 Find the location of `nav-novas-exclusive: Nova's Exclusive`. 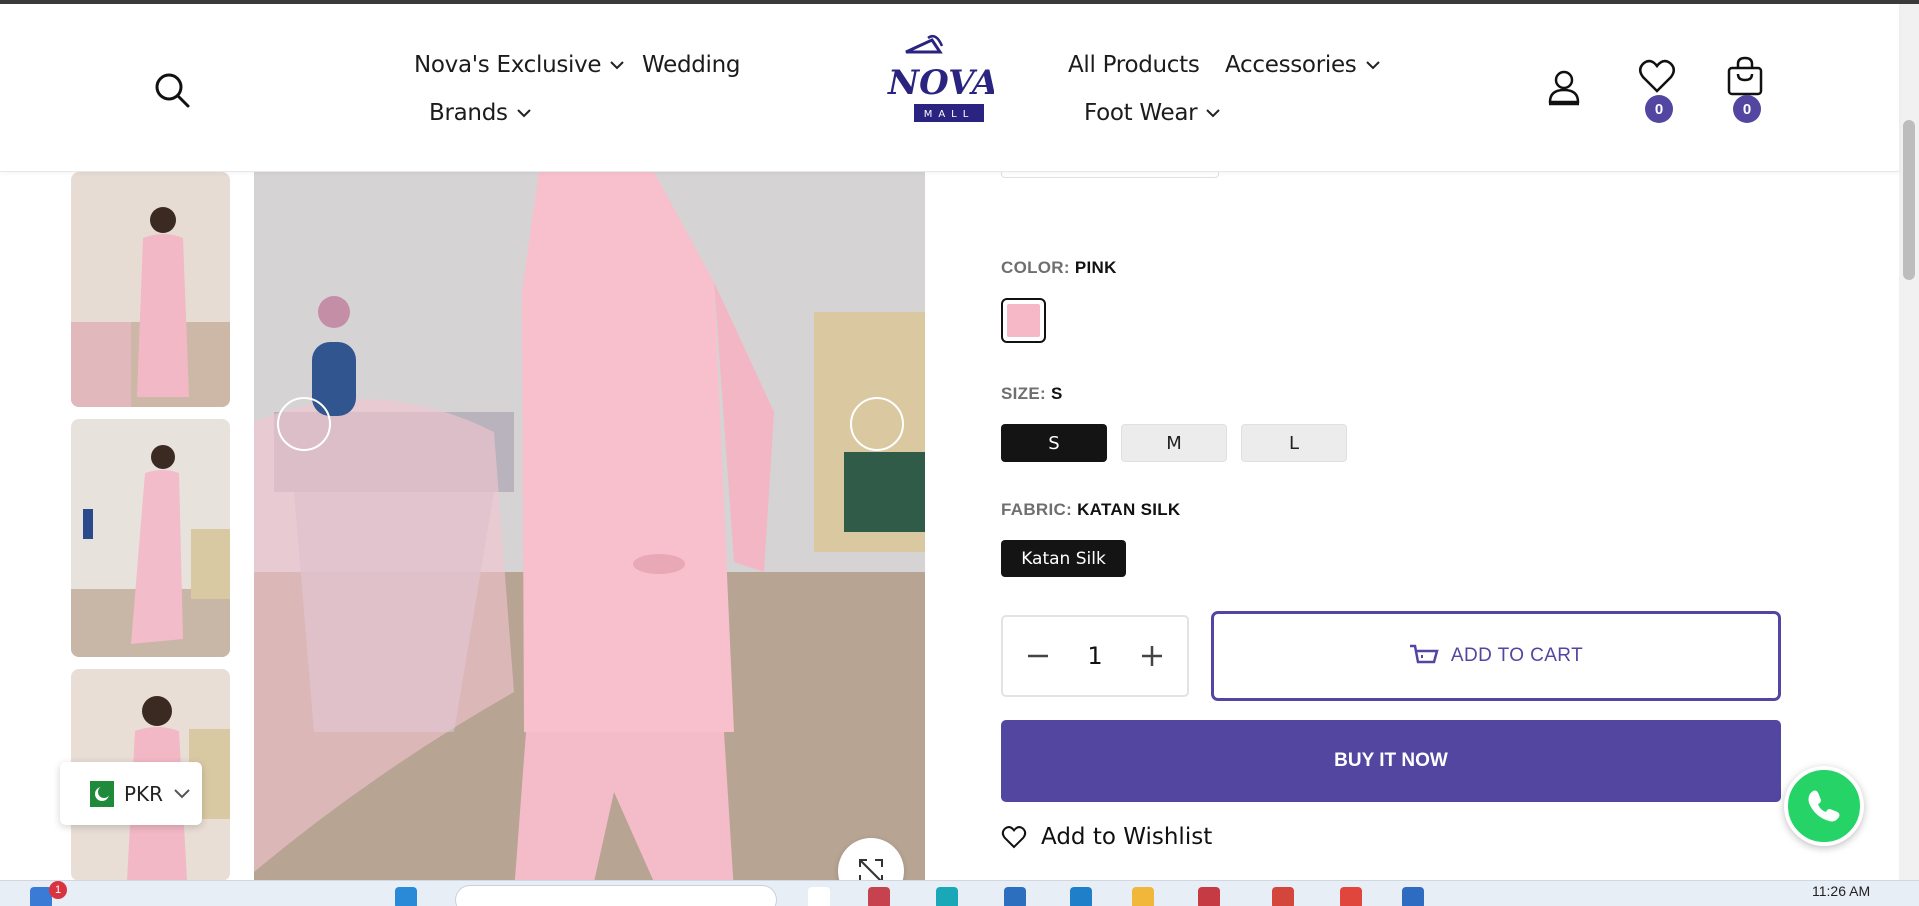

nav-novas-exclusive: Nova's Exclusive is located at coordinates (519, 65).